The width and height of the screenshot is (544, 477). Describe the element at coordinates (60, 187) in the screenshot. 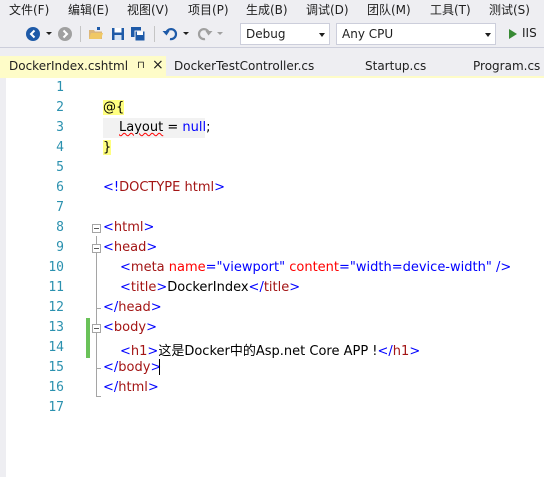

I see `line-number: 6` at that location.